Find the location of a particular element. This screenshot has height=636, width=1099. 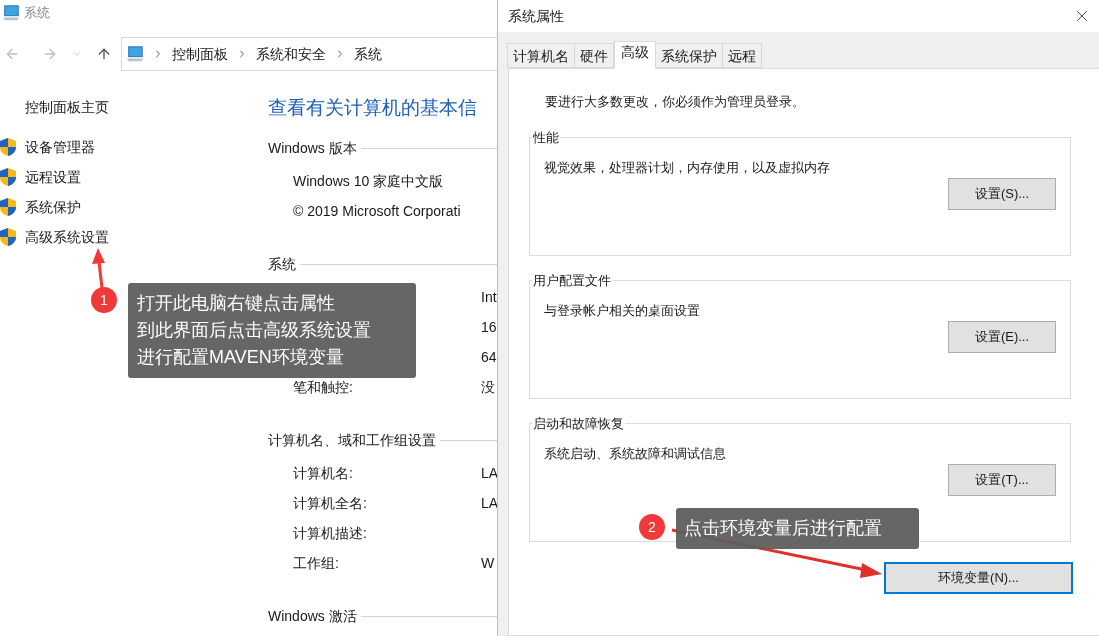

sidebar-link: 设备管理器 is located at coordinates (60, 147).